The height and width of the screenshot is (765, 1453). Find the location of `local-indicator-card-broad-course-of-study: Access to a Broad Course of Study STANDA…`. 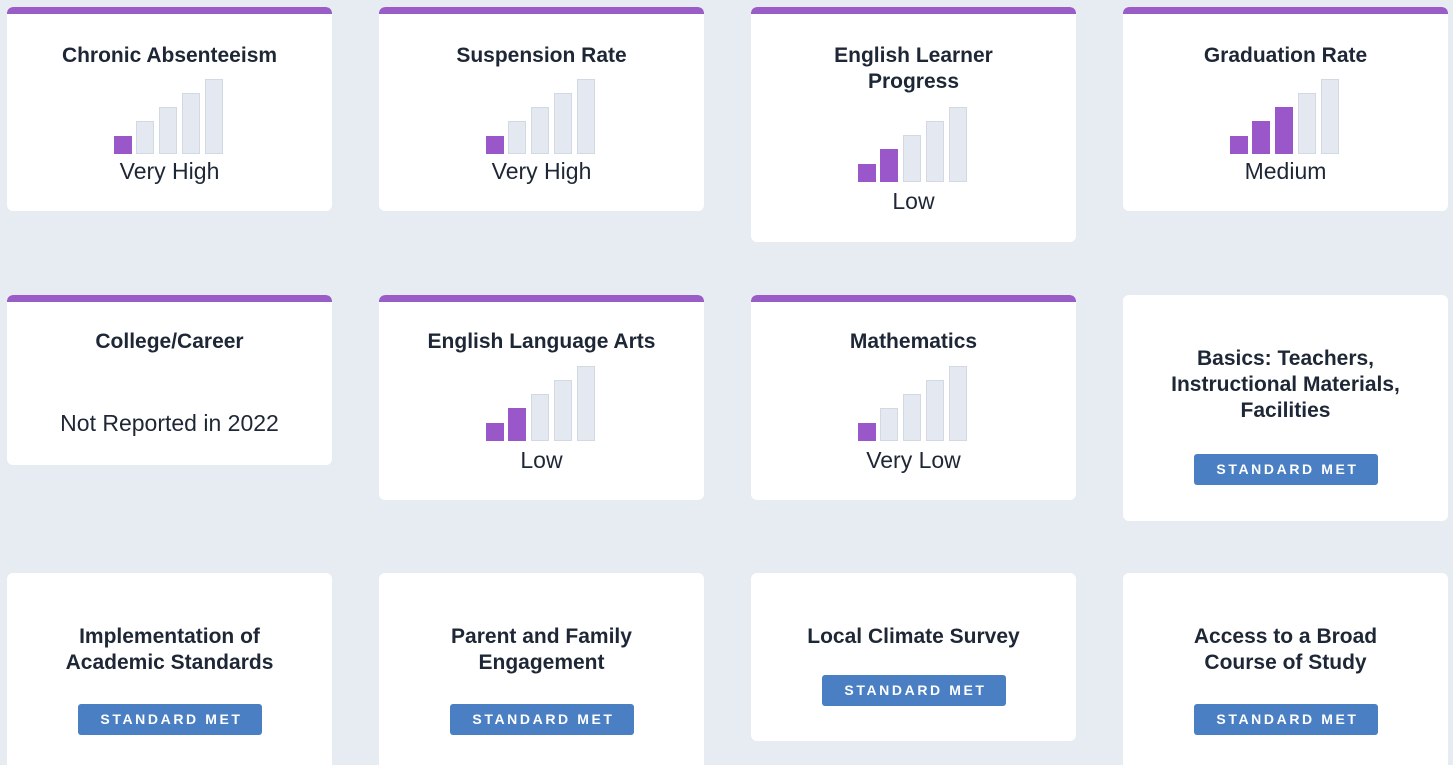

local-indicator-card-broad-course-of-study: Access to a Broad Course of Study STANDA… is located at coordinates (1285, 669).